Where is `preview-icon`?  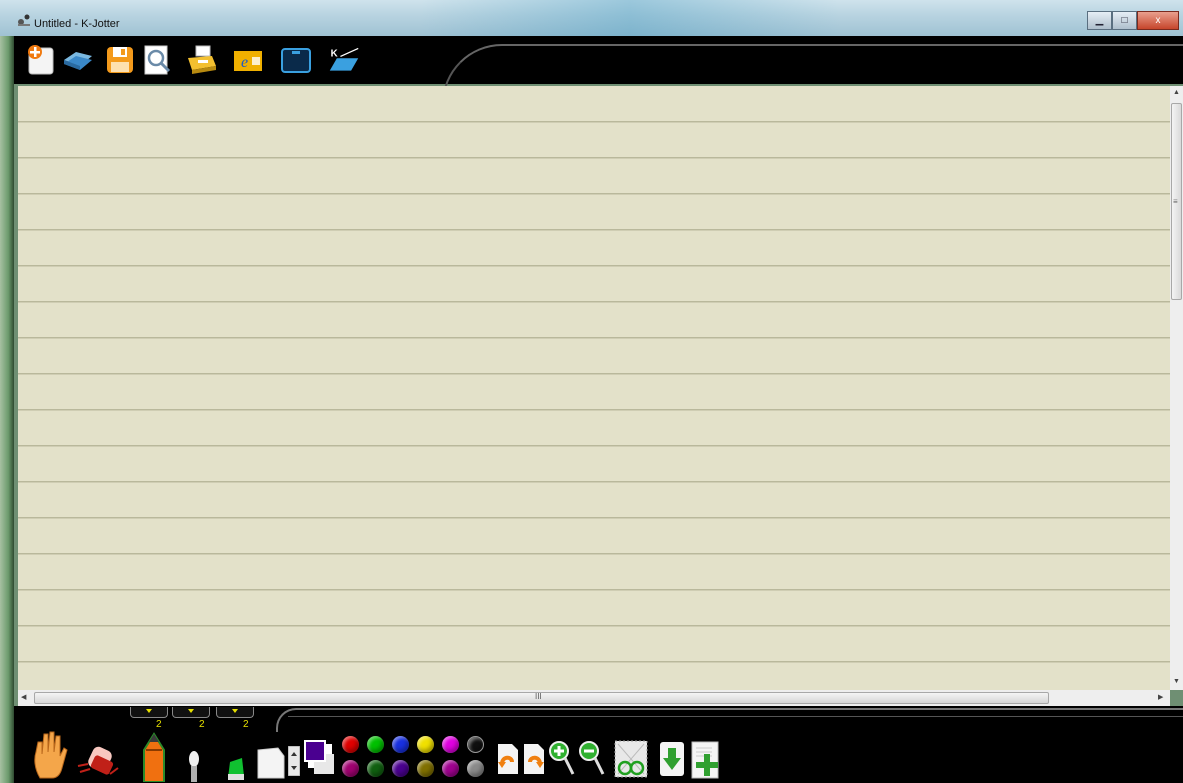 preview-icon is located at coordinates (158, 60).